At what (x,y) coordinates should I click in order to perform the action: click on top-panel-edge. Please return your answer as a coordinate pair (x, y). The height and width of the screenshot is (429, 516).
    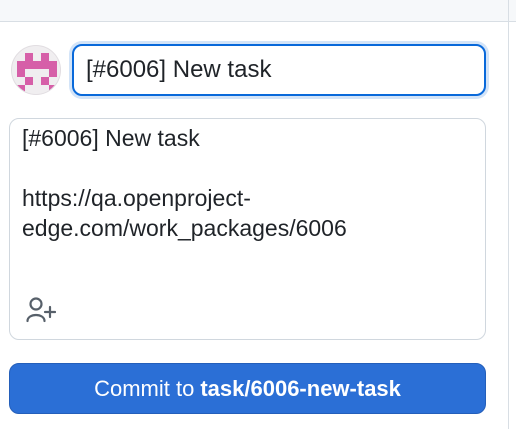
    Looking at the image, I should click on (258, 11).